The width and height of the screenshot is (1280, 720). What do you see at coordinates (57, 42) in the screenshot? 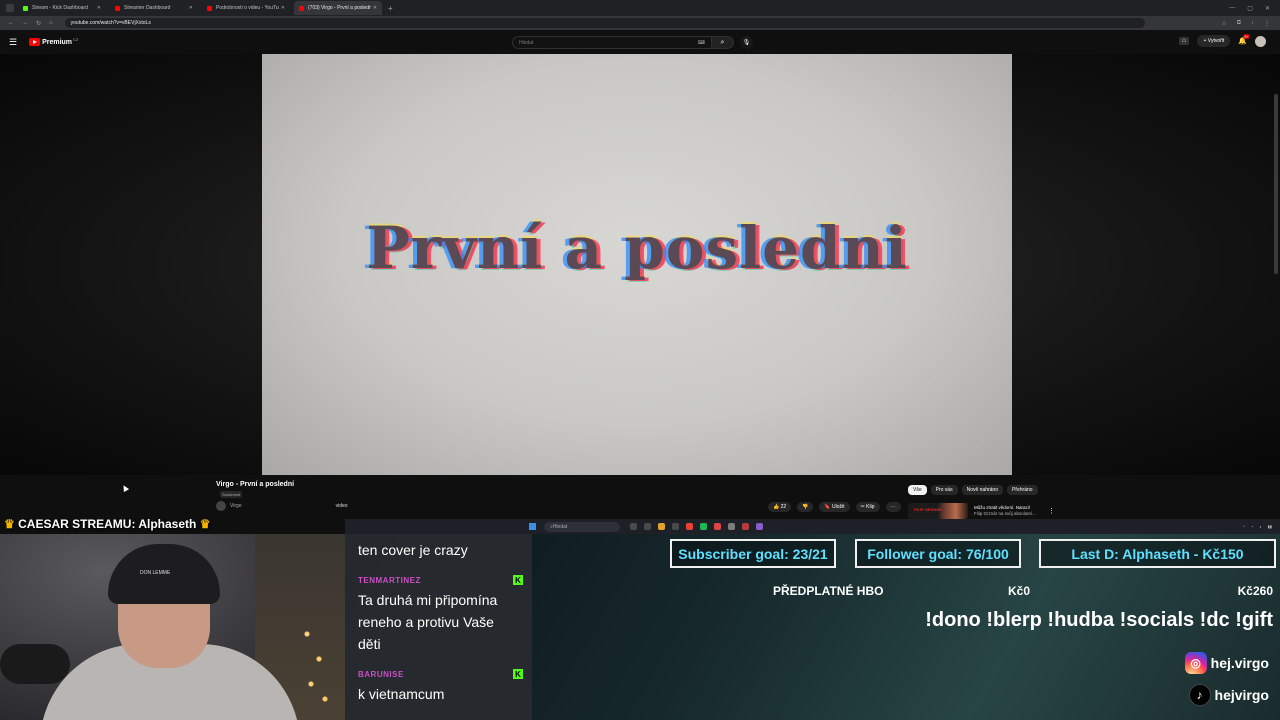
I see `brand-label: Premium` at bounding box center [57, 42].